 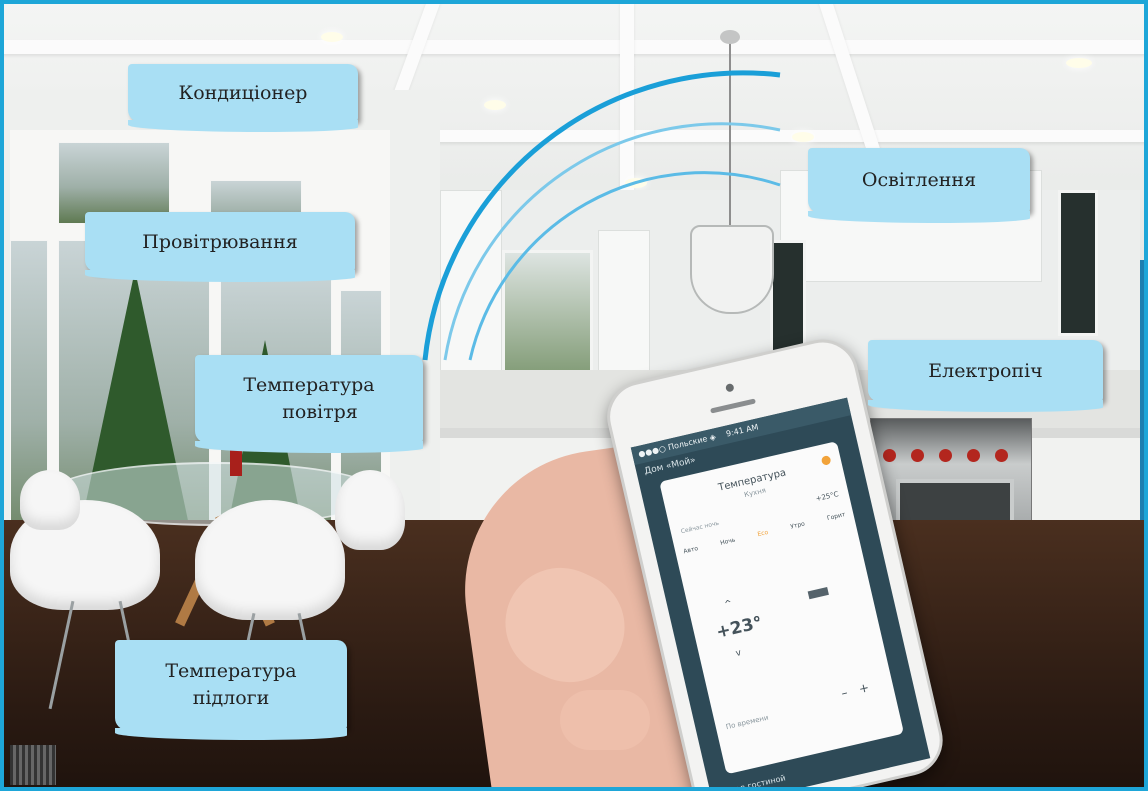 What do you see at coordinates (985, 370) in the screenshot?
I see `label-text: Електропіч` at bounding box center [985, 370].